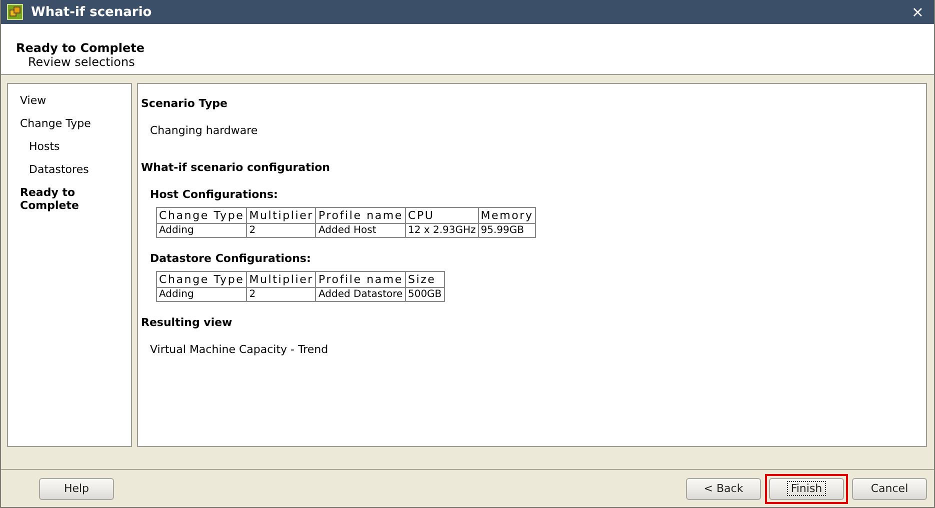  Describe the element at coordinates (81, 48) in the screenshot. I see `page-title: Ready to Complete` at that location.